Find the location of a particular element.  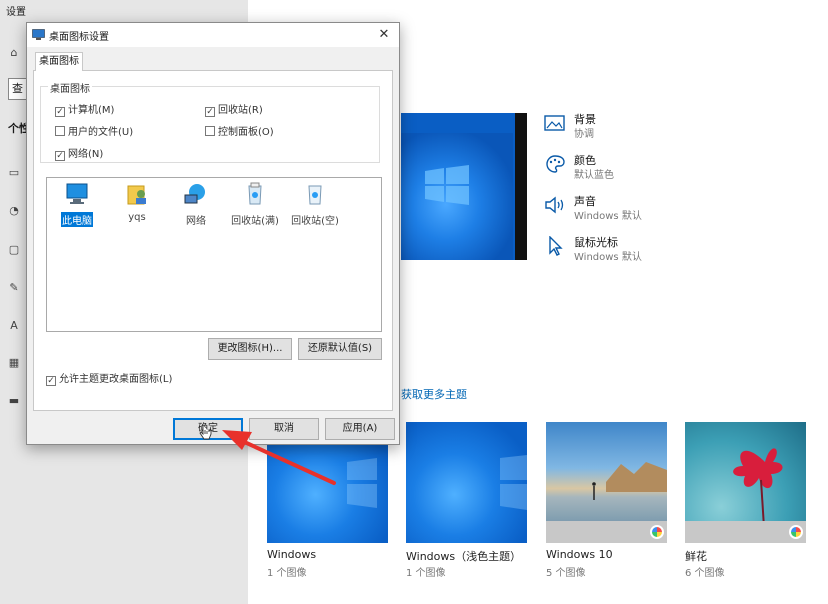

section-title: 个性 is located at coordinates (18, 128).